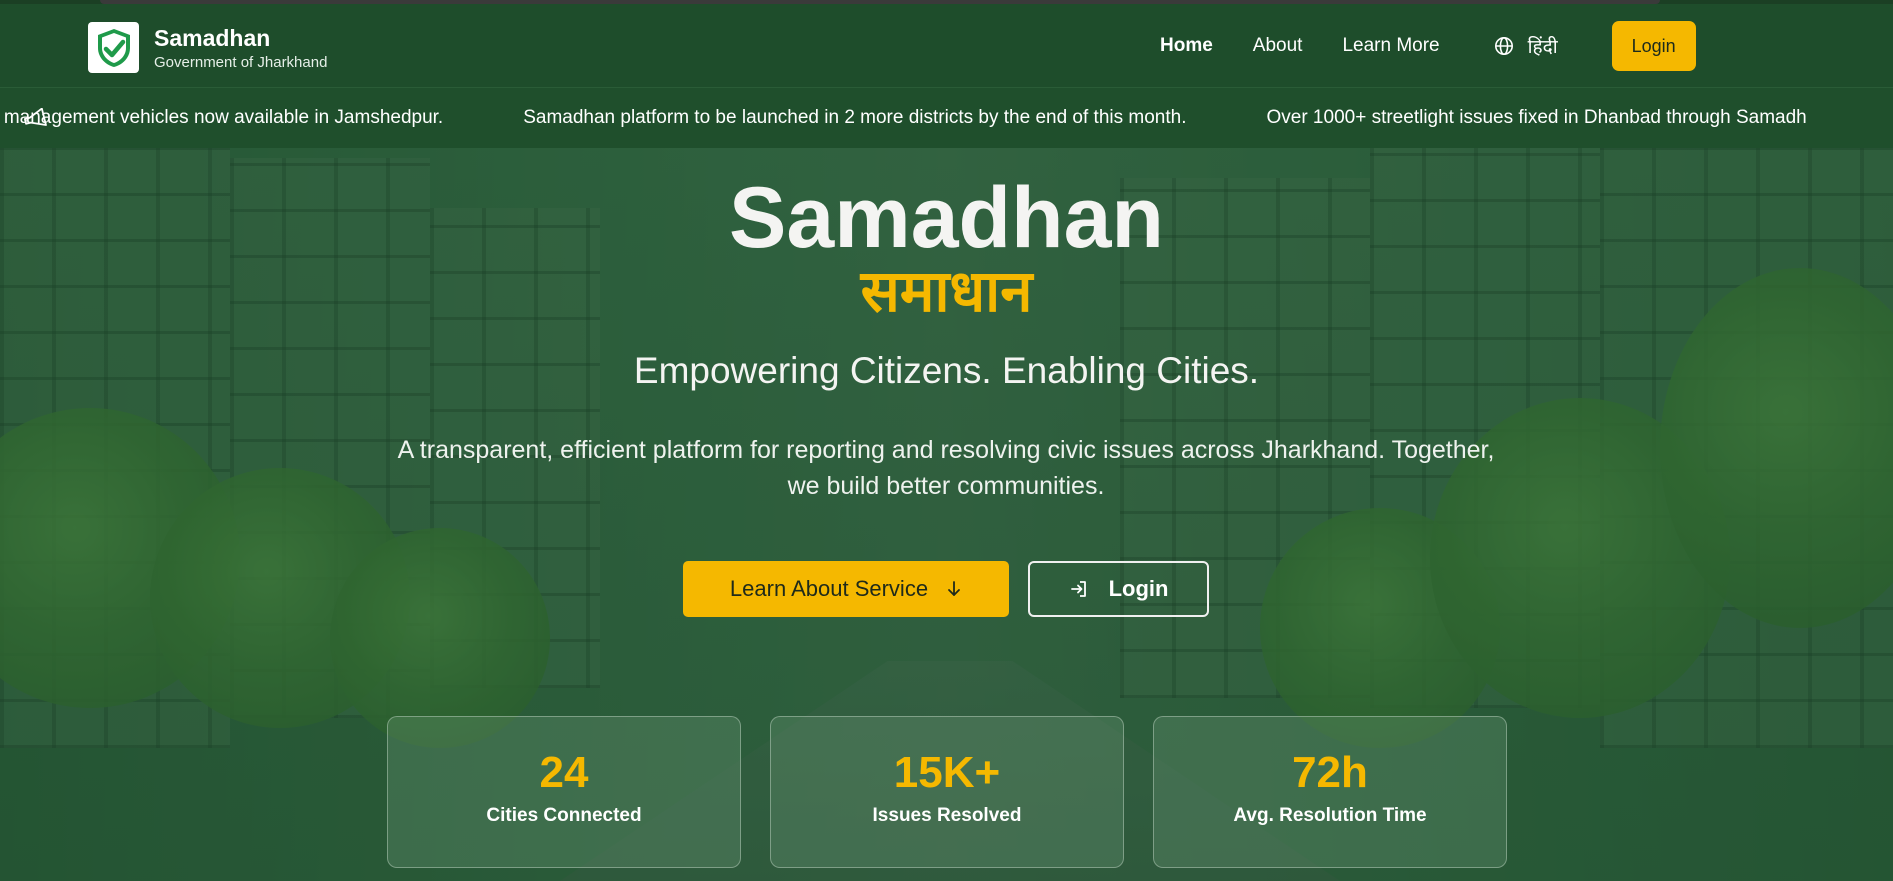  What do you see at coordinates (241, 62) in the screenshot?
I see `brand-subtitle: Government of Jharkhand` at bounding box center [241, 62].